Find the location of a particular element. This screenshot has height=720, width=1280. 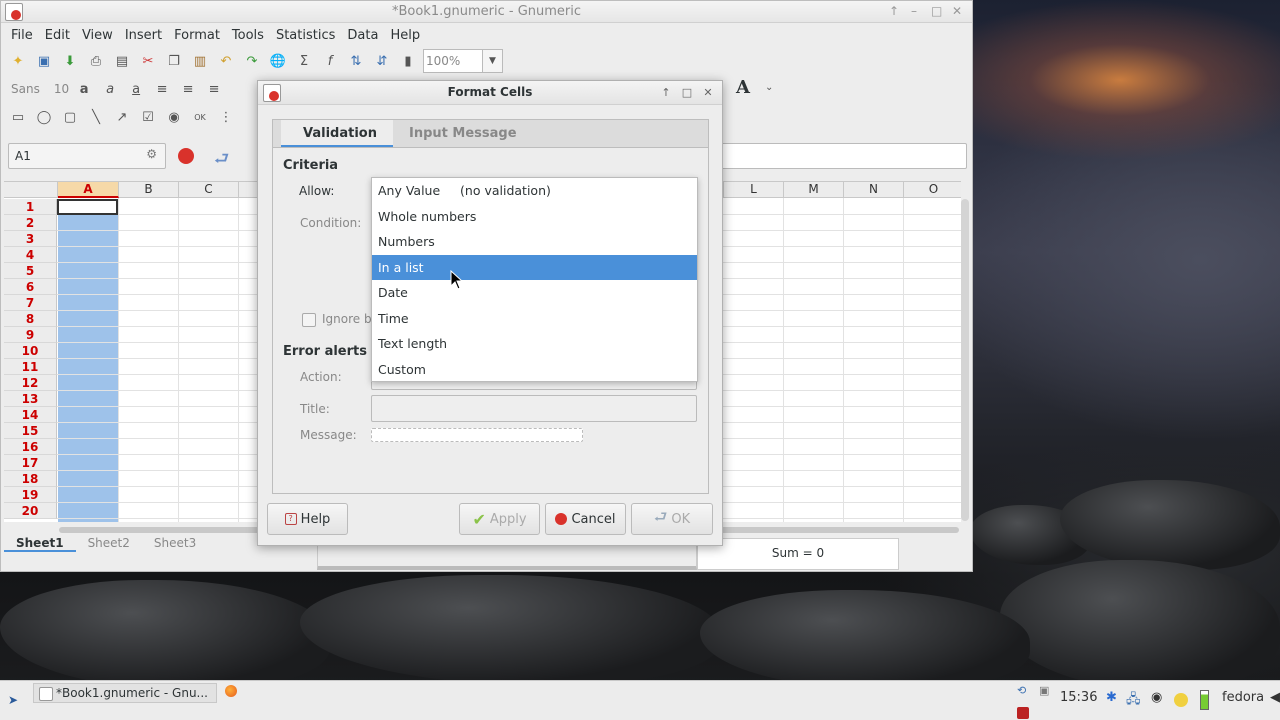

zoom-input is located at coordinates (453, 61).